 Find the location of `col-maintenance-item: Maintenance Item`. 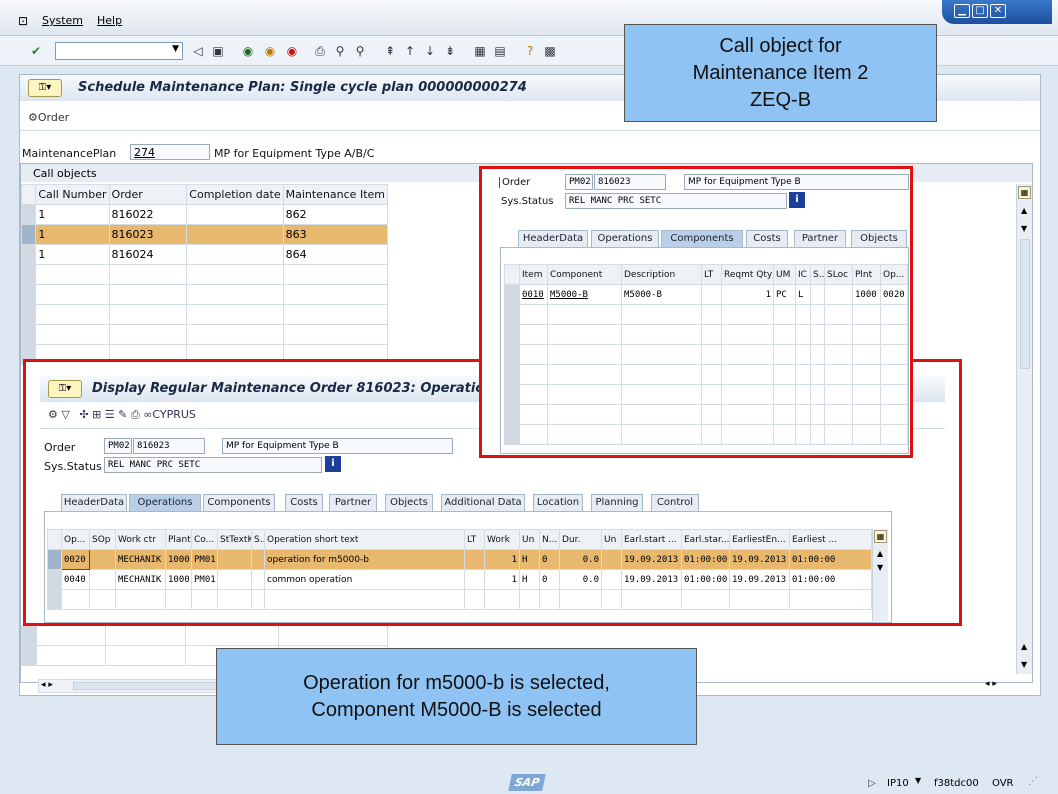

col-maintenance-item: Maintenance Item is located at coordinates (335, 194).